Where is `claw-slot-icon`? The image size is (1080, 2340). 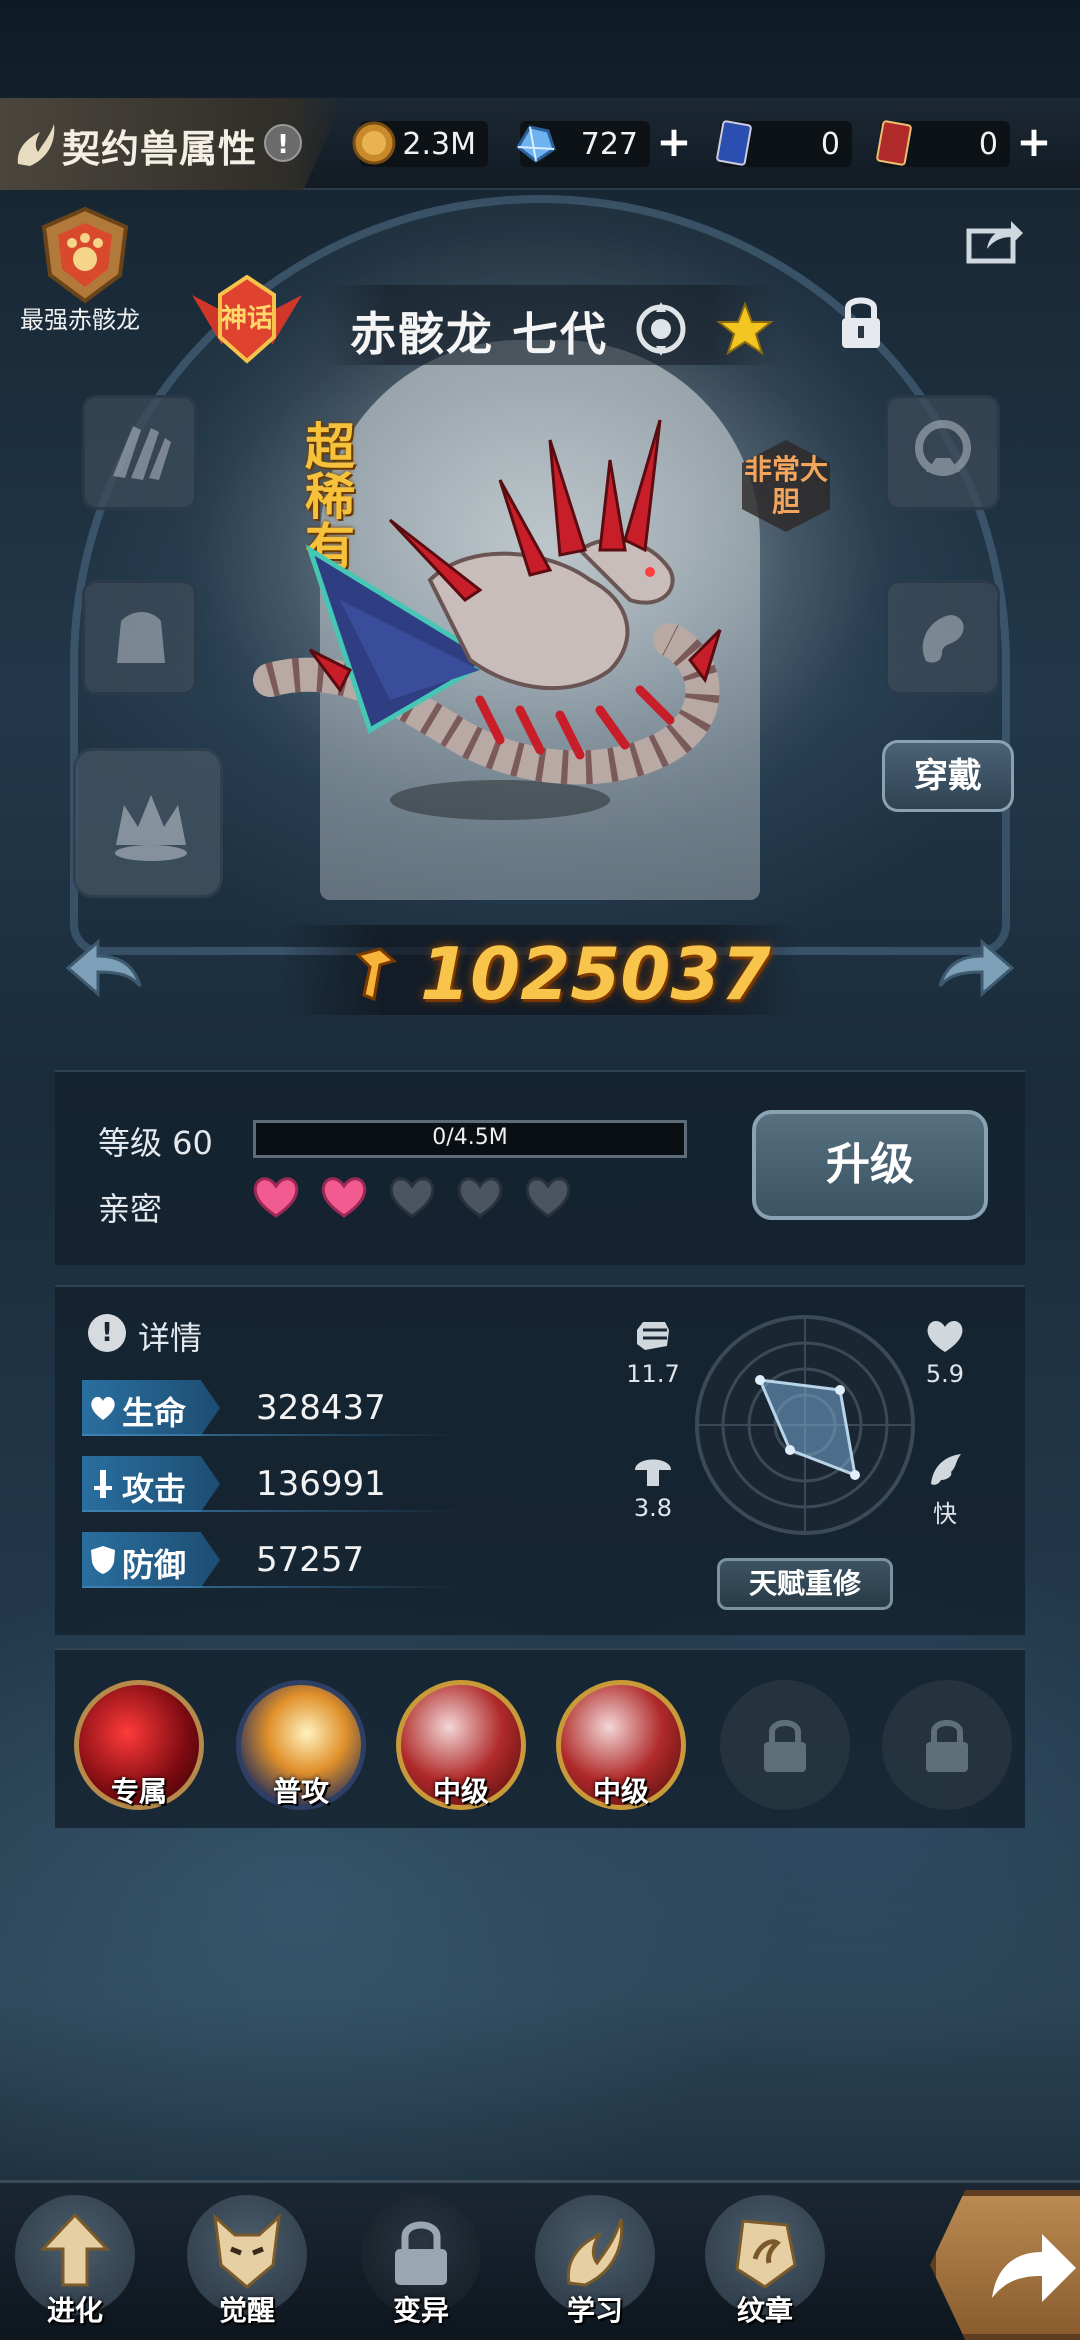
claw-slot-icon is located at coordinates (142, 453).